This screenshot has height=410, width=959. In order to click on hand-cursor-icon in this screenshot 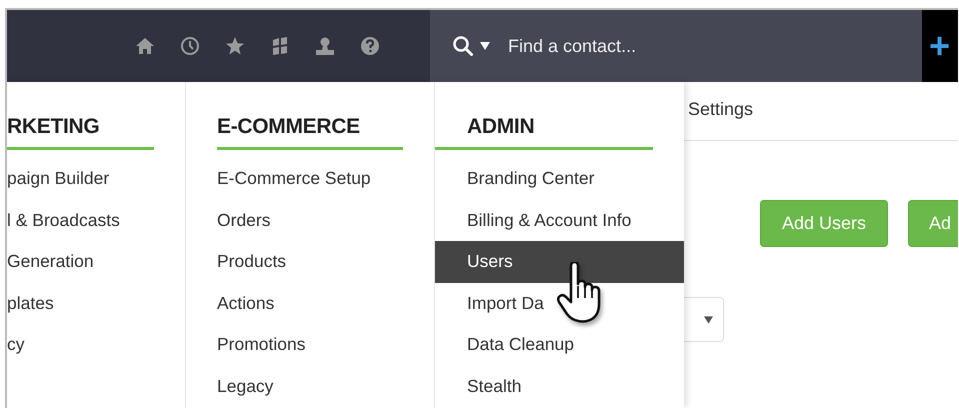, I will do `click(580, 293)`.